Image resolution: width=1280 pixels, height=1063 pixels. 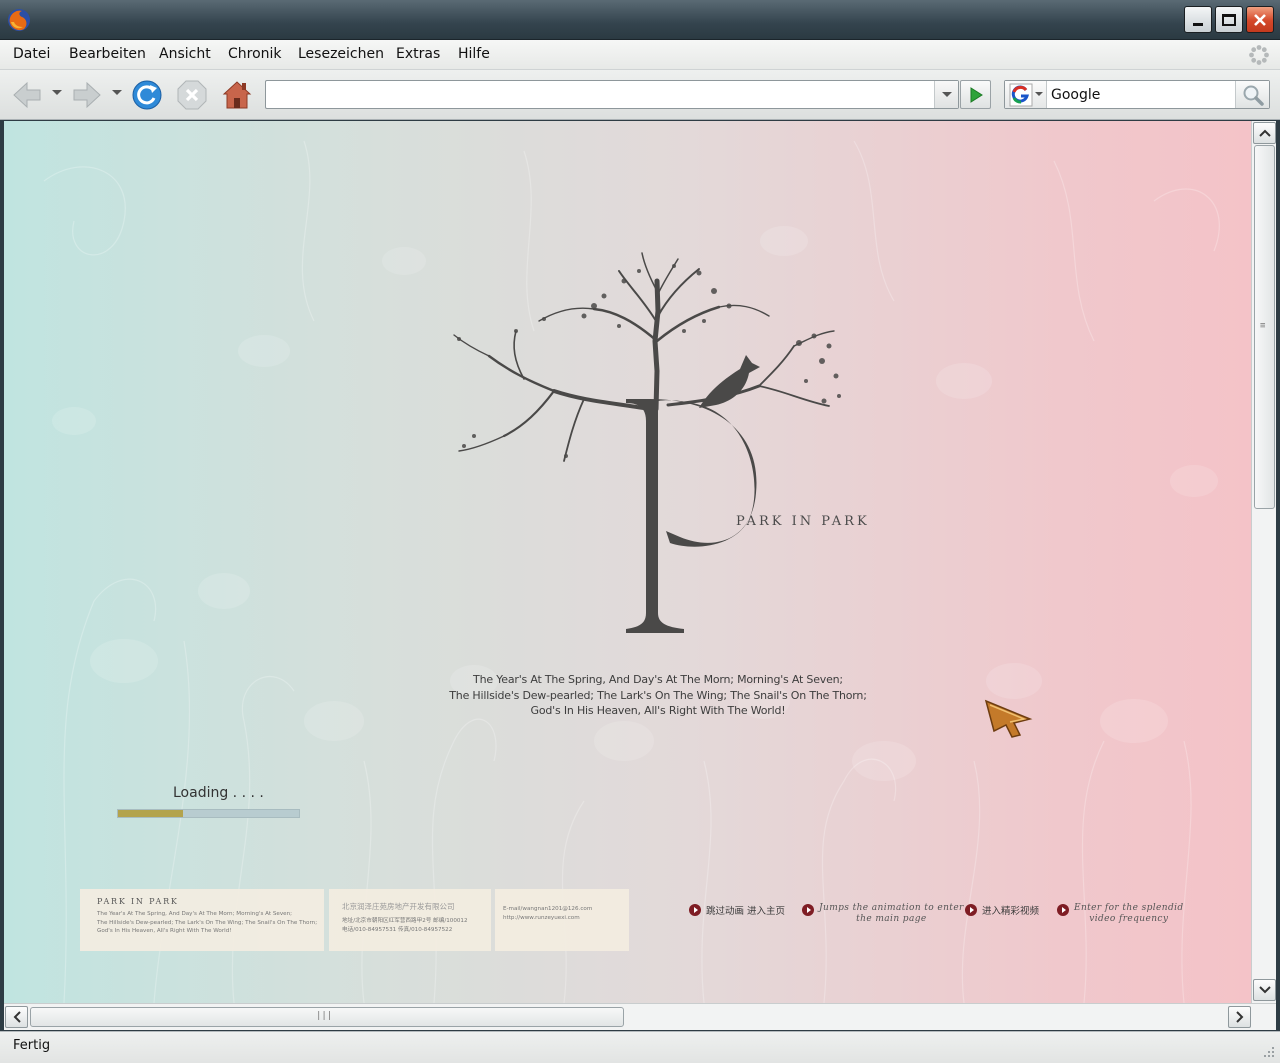 I want to click on stop-button, so click(x=192, y=95).